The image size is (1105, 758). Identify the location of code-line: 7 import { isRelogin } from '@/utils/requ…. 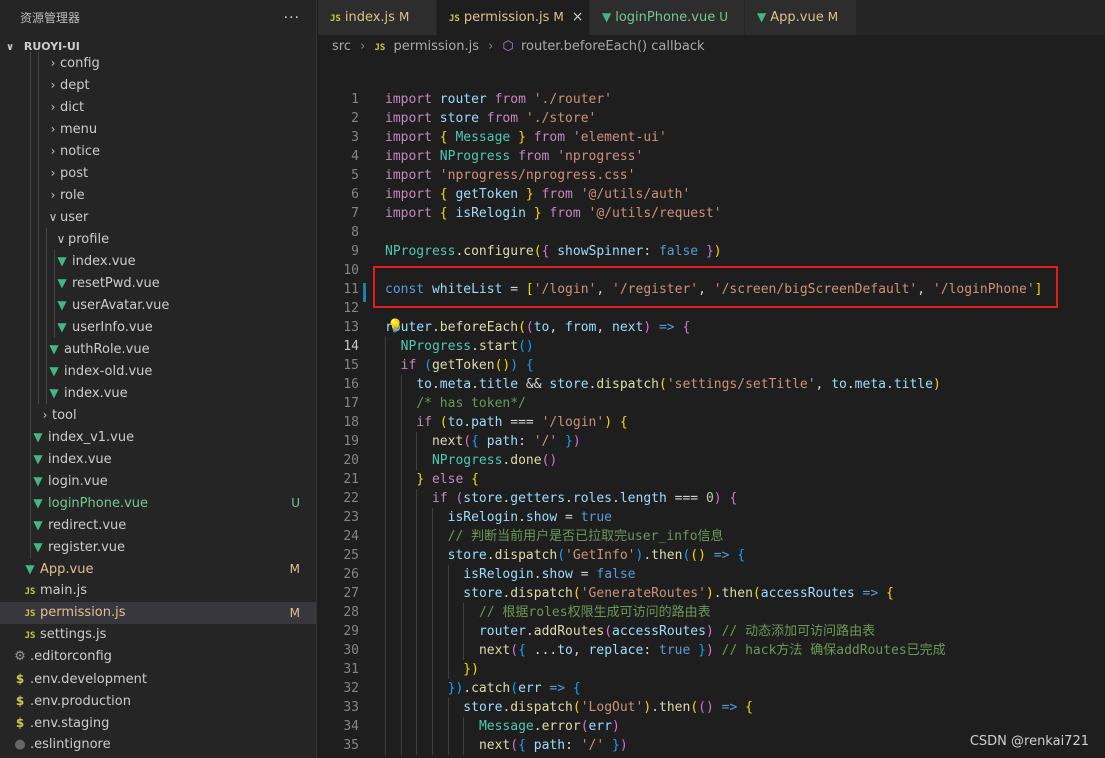
(711, 213).